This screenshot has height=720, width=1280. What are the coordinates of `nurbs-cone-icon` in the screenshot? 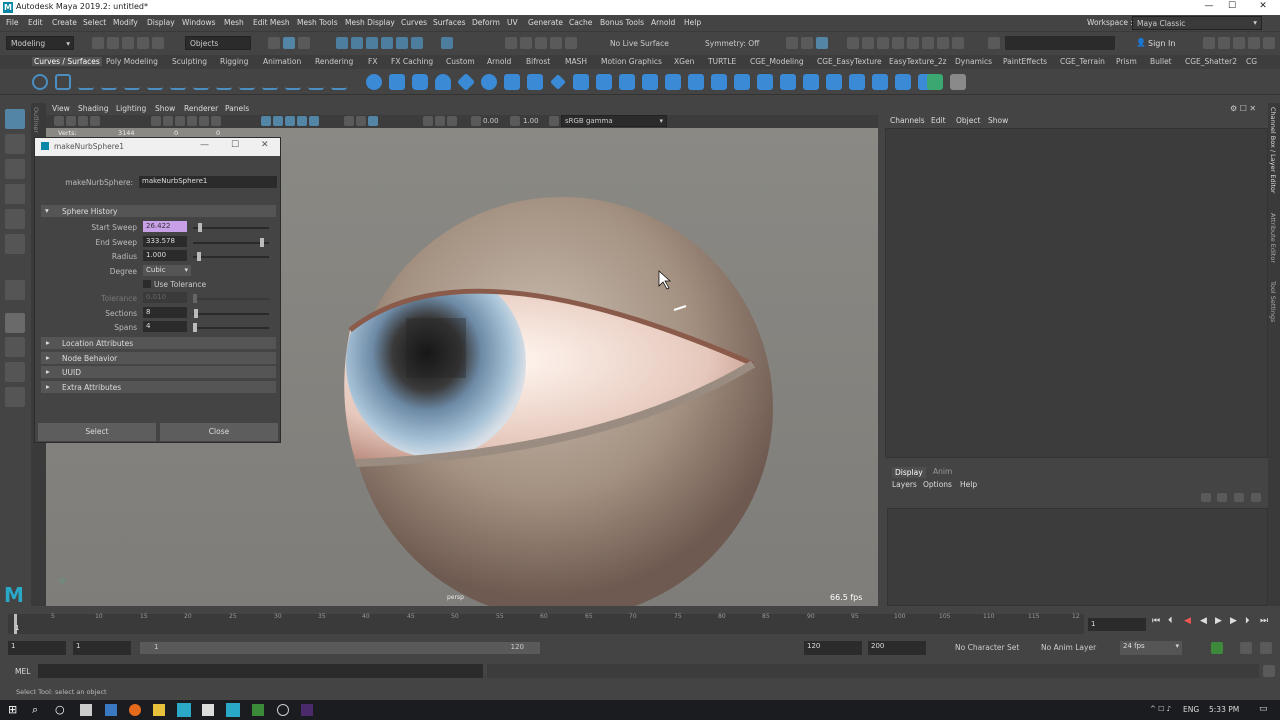 It's located at (443, 82).